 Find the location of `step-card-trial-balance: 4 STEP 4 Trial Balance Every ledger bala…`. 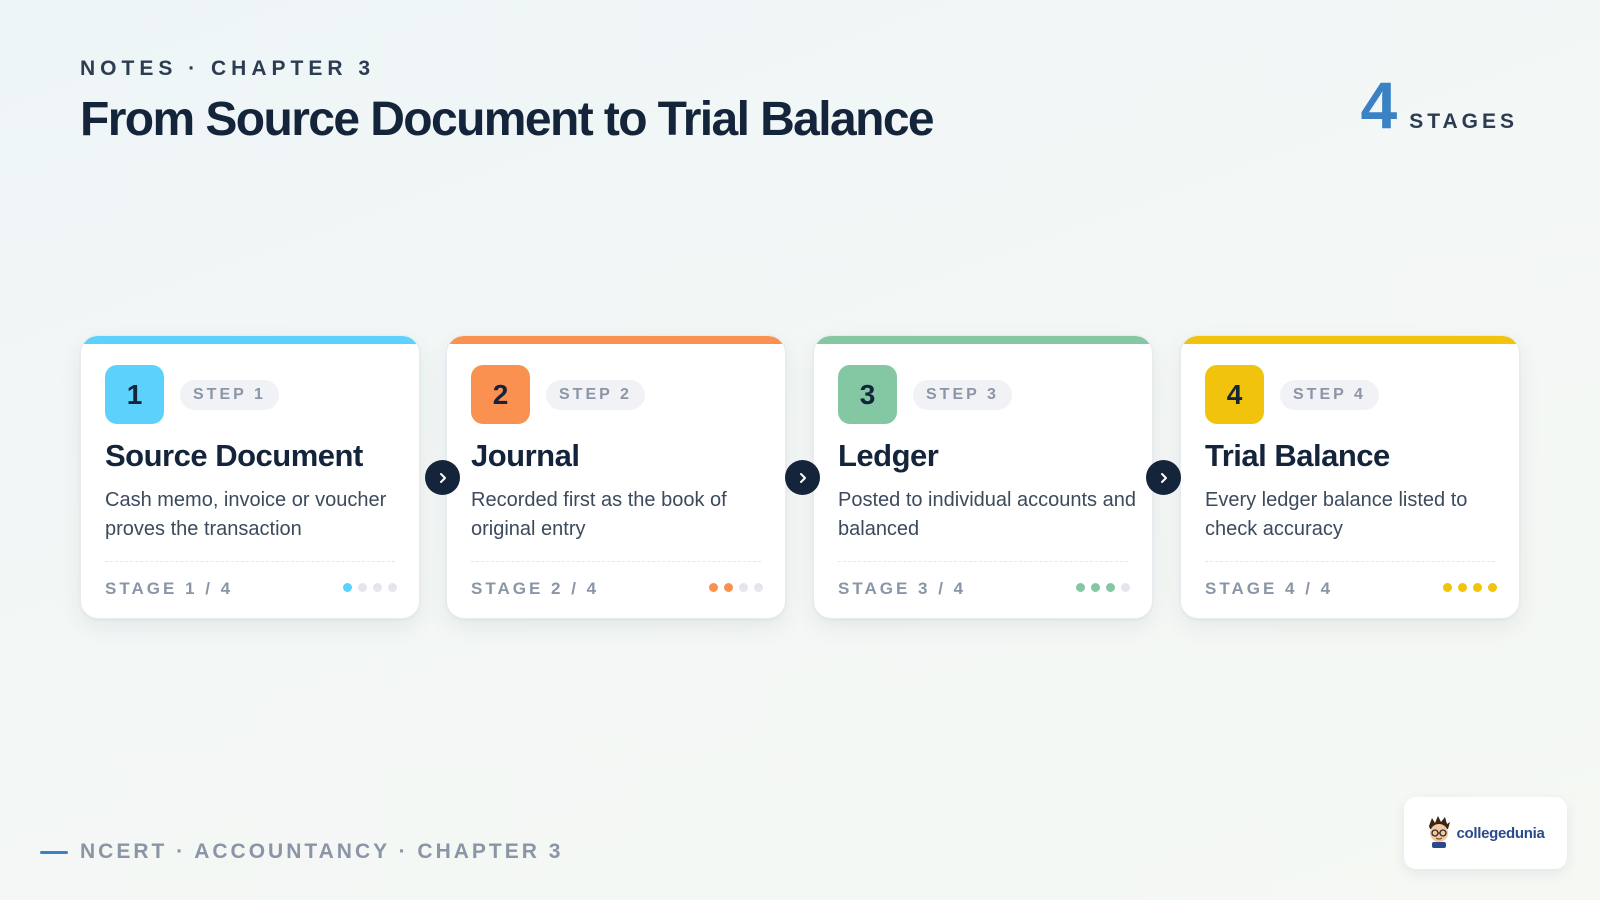

step-card-trial-balance: 4 STEP 4 Trial Balance Every ledger bala… is located at coordinates (1350, 477).